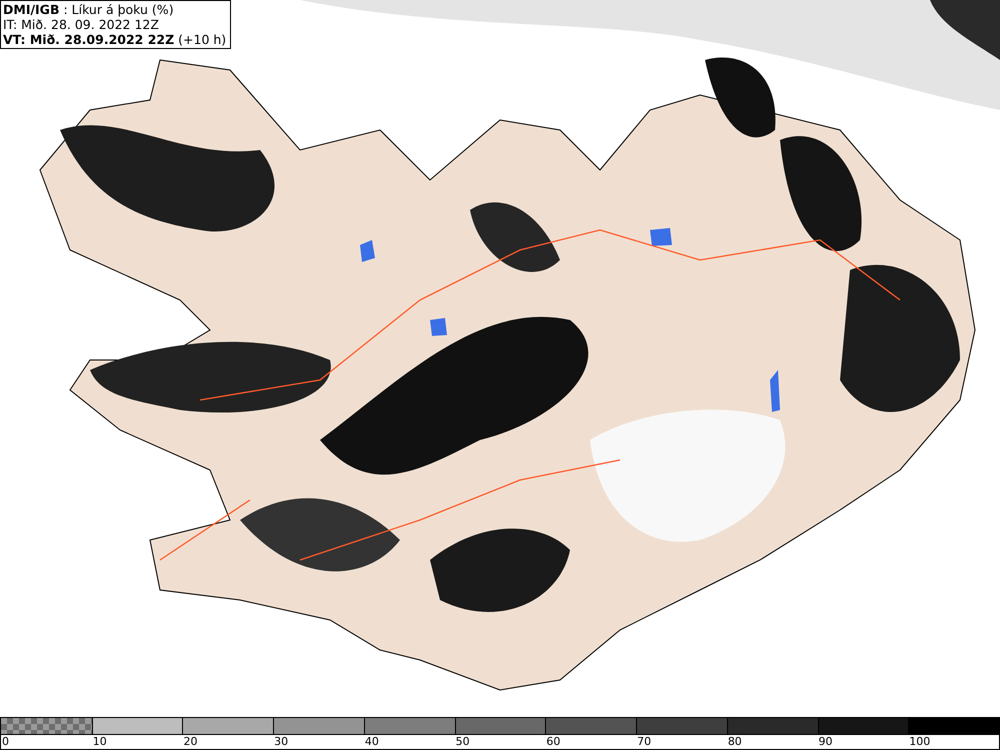 The width and height of the screenshot is (1000, 750). What do you see at coordinates (371, 742) in the screenshot?
I see `legend-label: 40` at bounding box center [371, 742].